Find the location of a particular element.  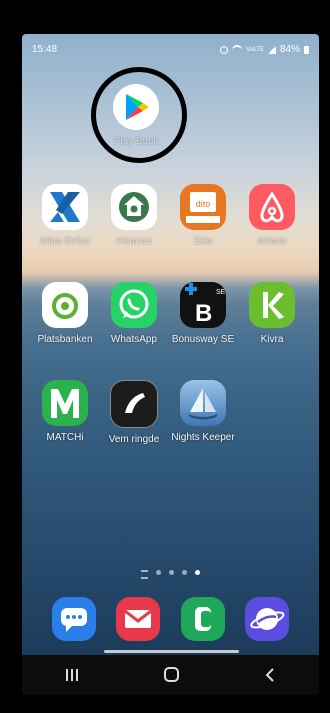

battery-text: 84% is located at coordinates (289, 49).